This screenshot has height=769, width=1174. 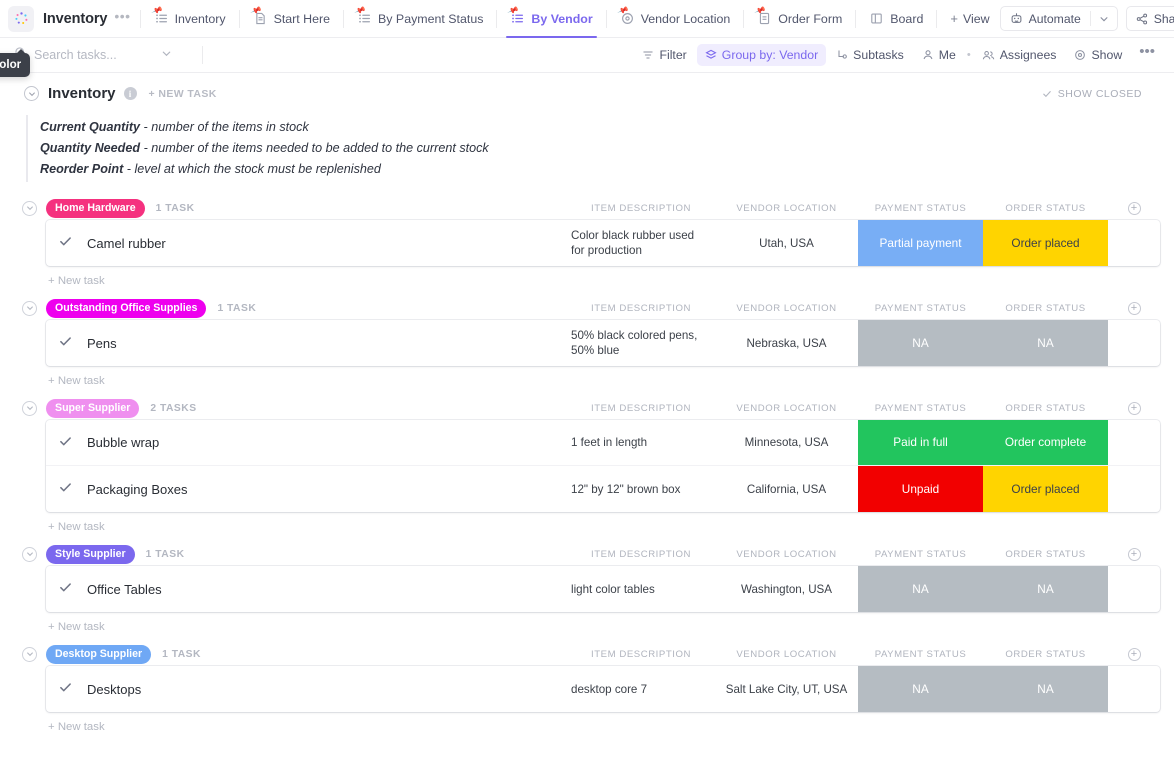 I want to click on subtasks-button: Subtasks, so click(x=870, y=55).